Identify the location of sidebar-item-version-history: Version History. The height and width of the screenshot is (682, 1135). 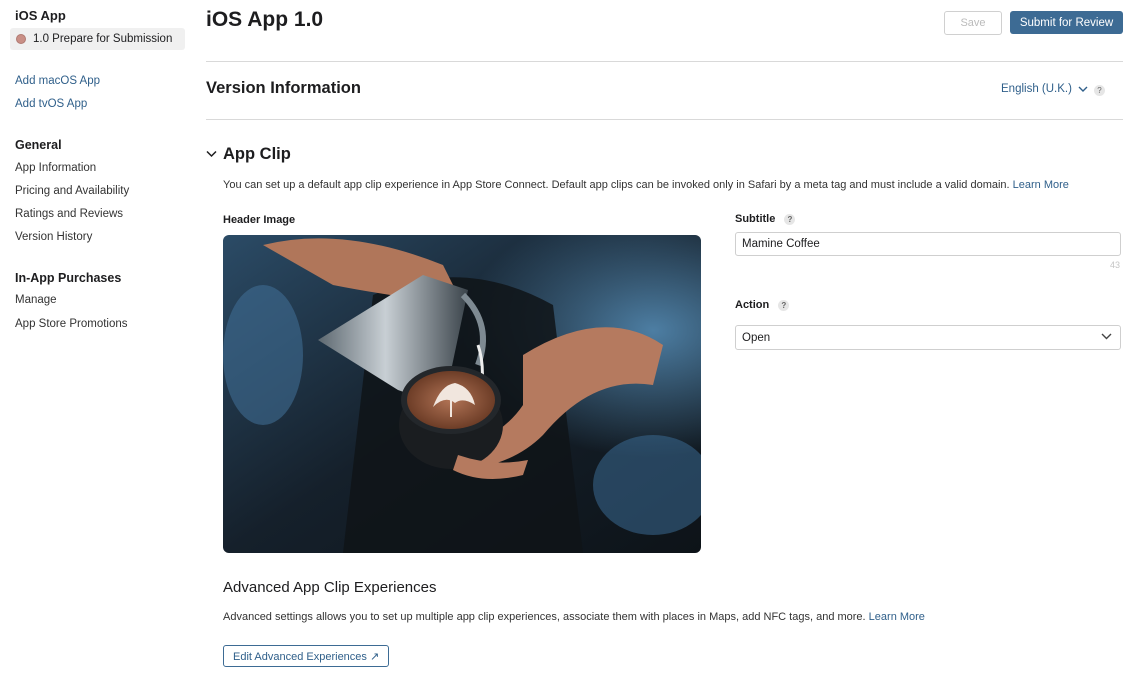
(53, 237).